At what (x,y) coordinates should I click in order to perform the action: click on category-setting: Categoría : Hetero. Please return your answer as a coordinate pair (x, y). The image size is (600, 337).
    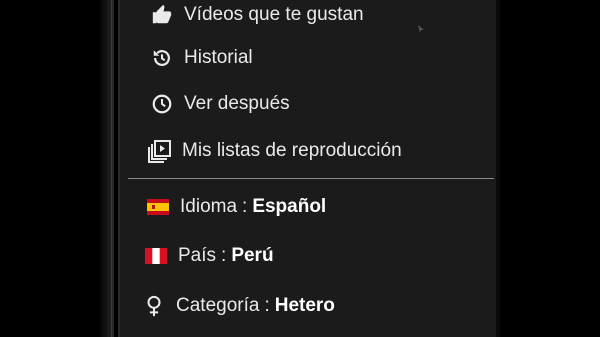
    Looking at the image, I should click on (237, 306).